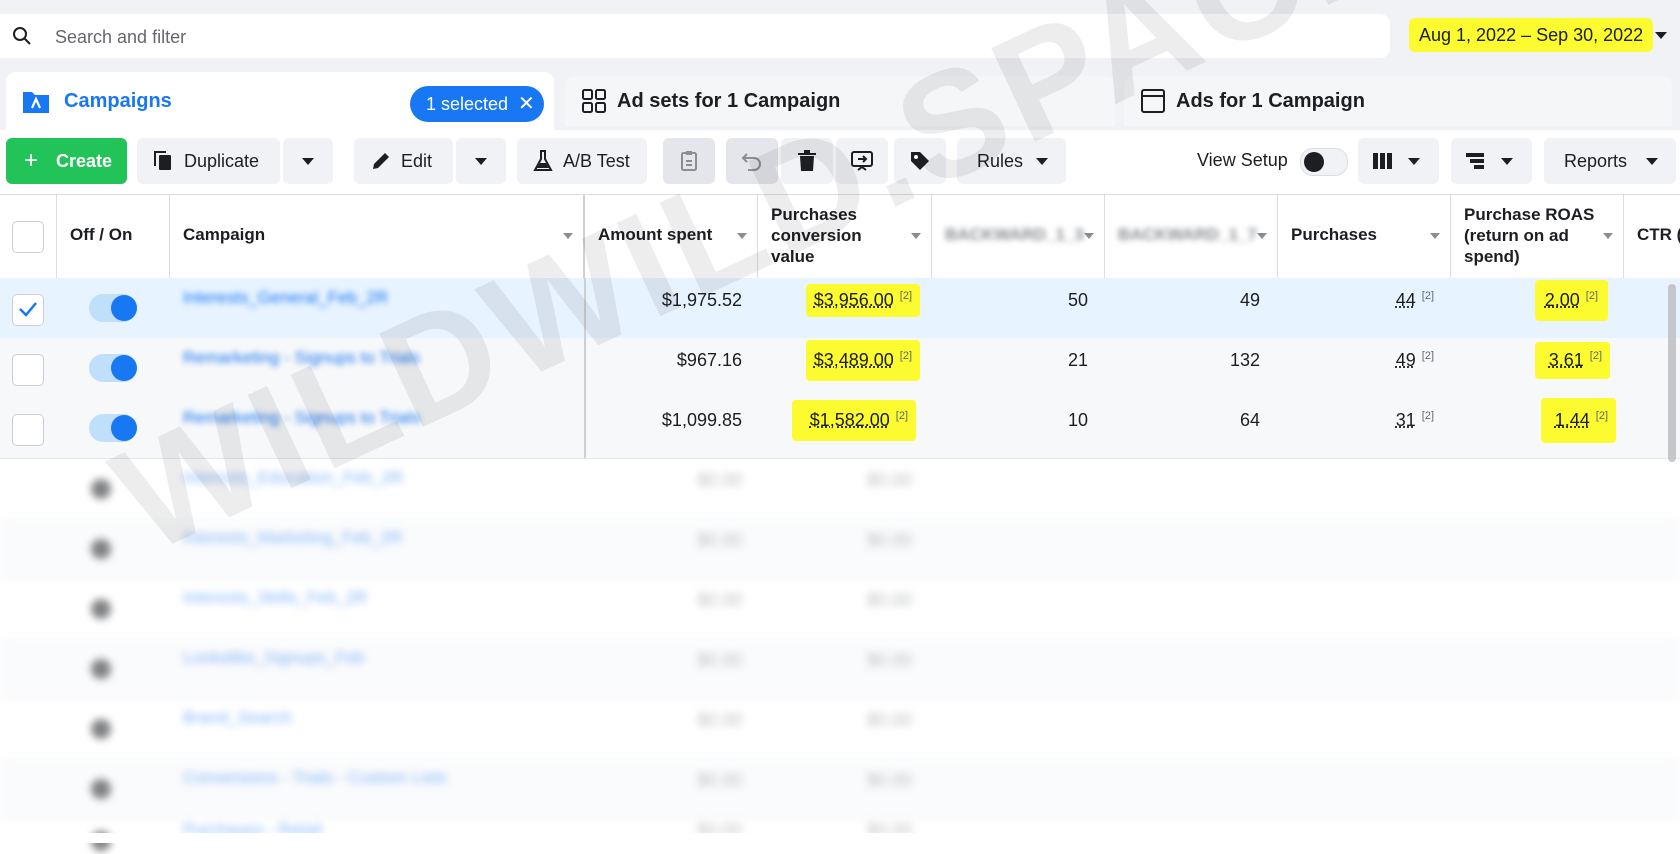 The height and width of the screenshot is (854, 1680). I want to click on undo-icon, so click(752, 161).